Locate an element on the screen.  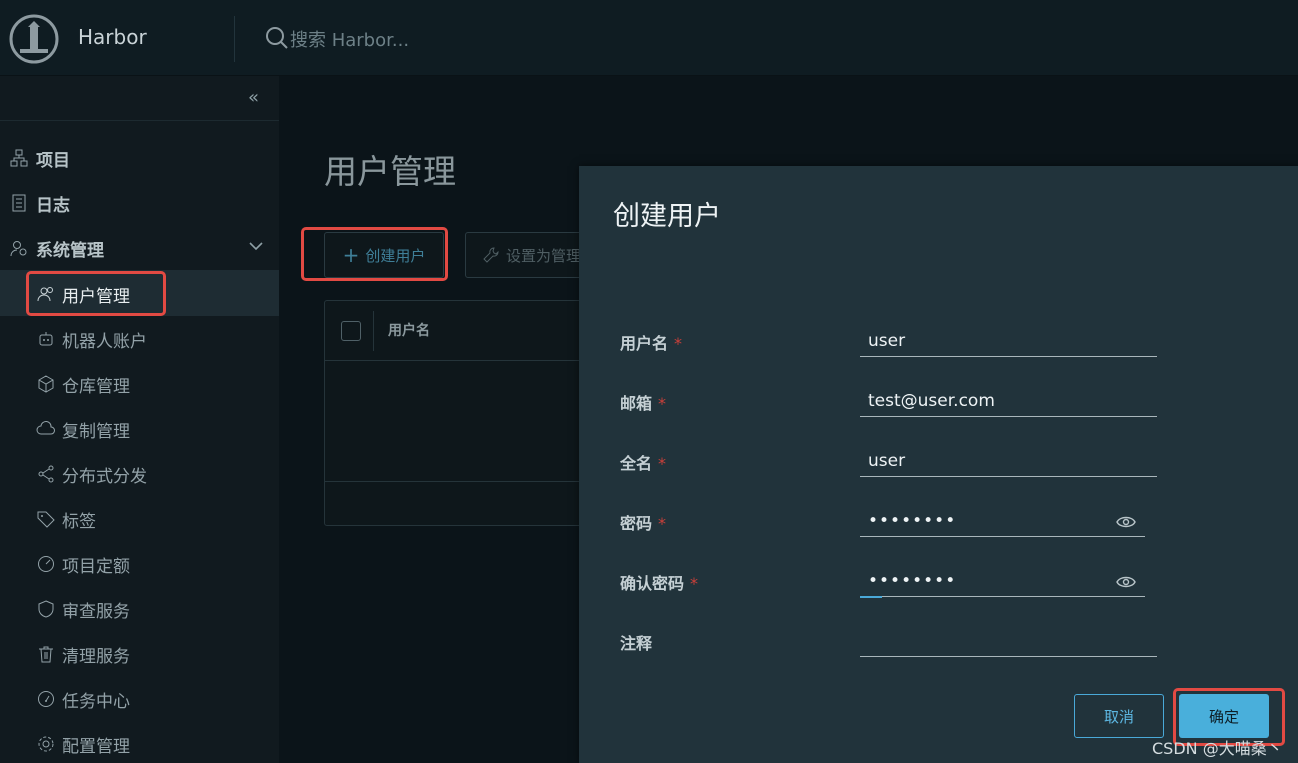
sidebar-item-cleanup: 清理服务 is located at coordinates (83, 654).